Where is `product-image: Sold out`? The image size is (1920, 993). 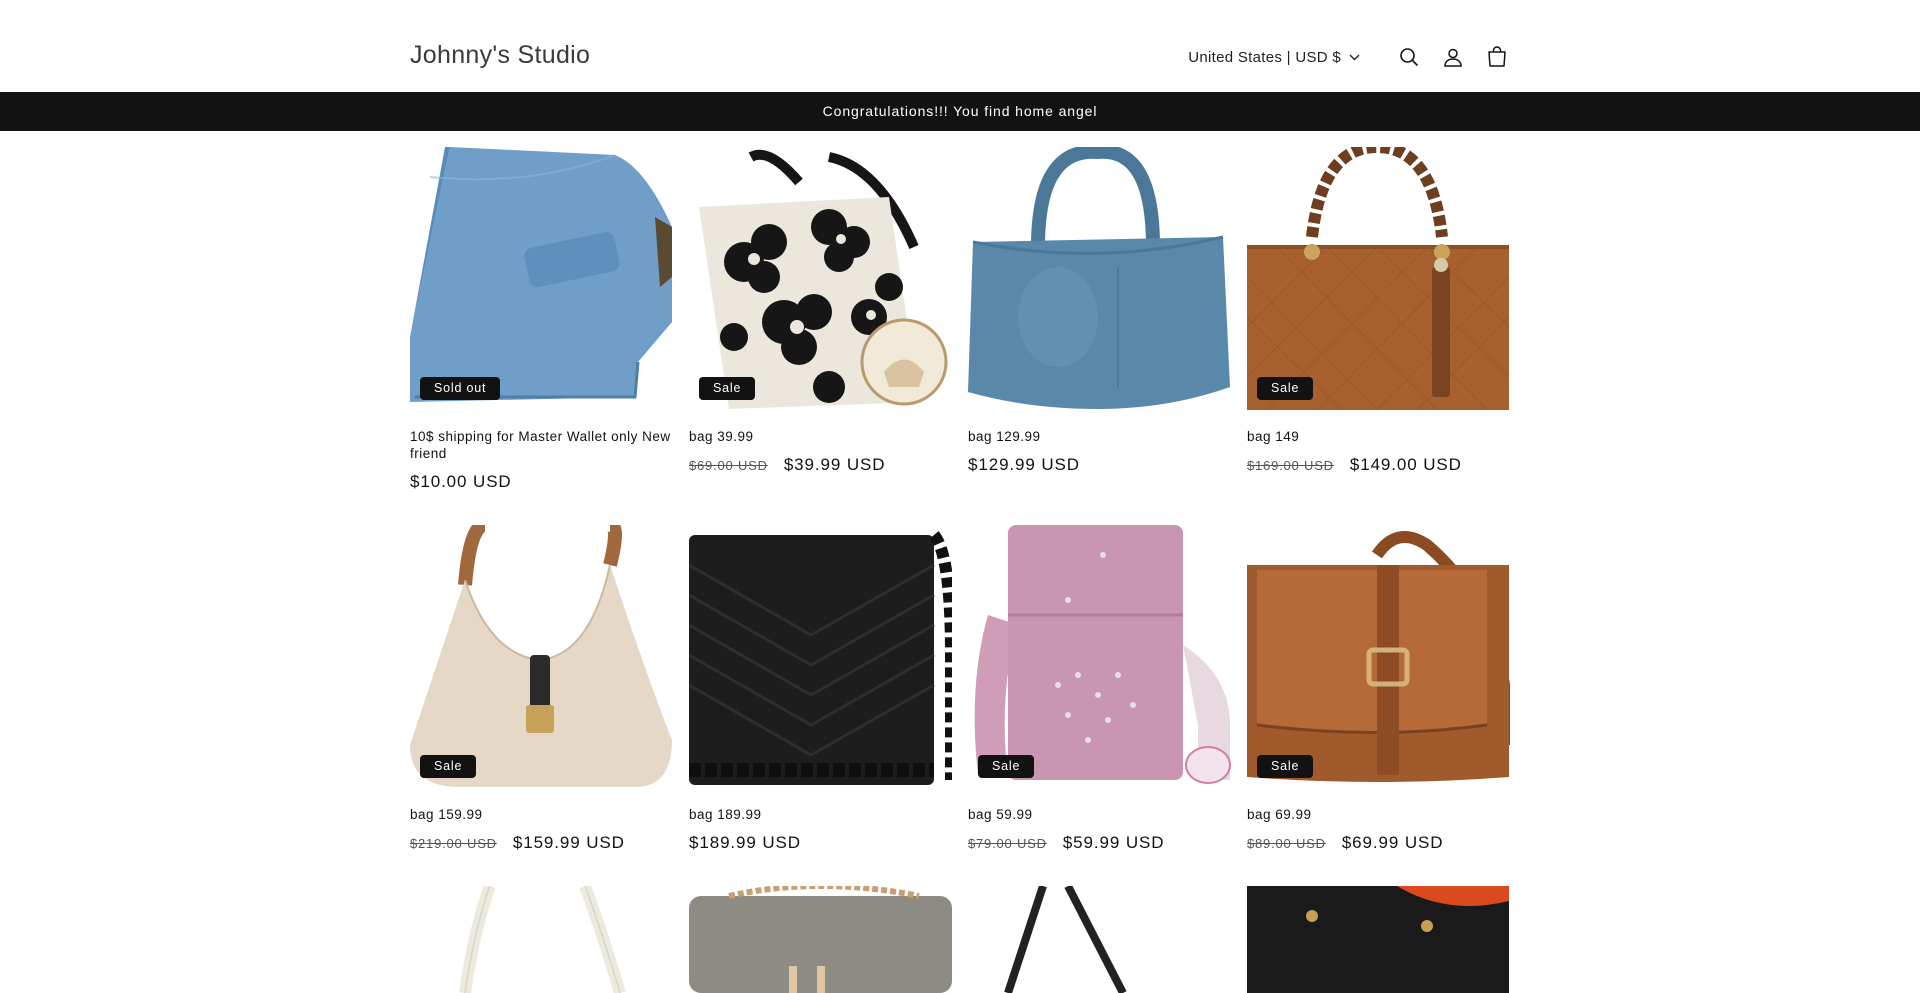 product-image: Sold out is located at coordinates (541, 278).